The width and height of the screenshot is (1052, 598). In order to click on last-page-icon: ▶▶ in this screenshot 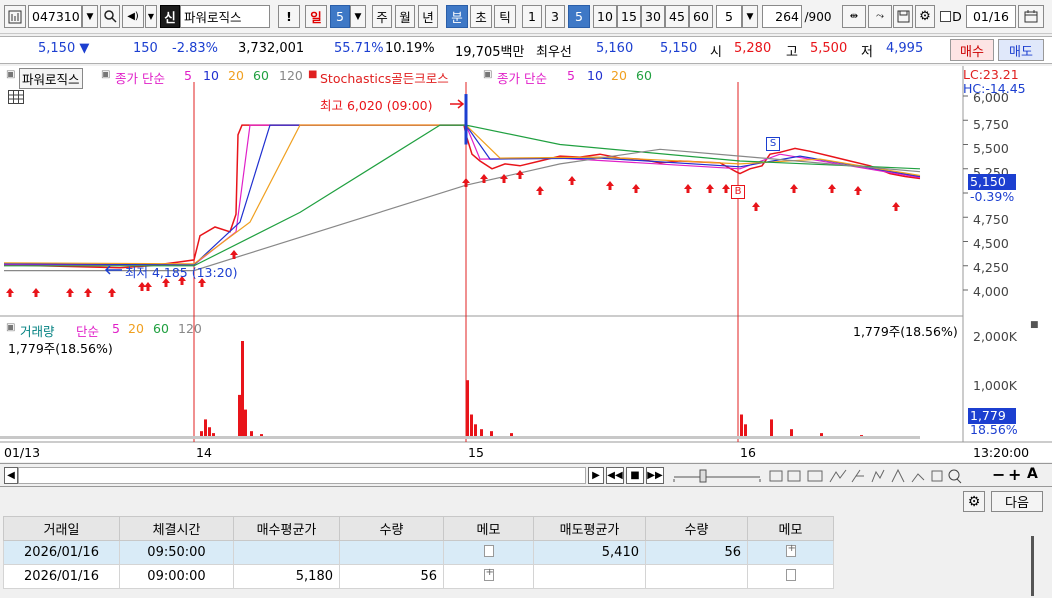, I will do `click(655, 475)`.